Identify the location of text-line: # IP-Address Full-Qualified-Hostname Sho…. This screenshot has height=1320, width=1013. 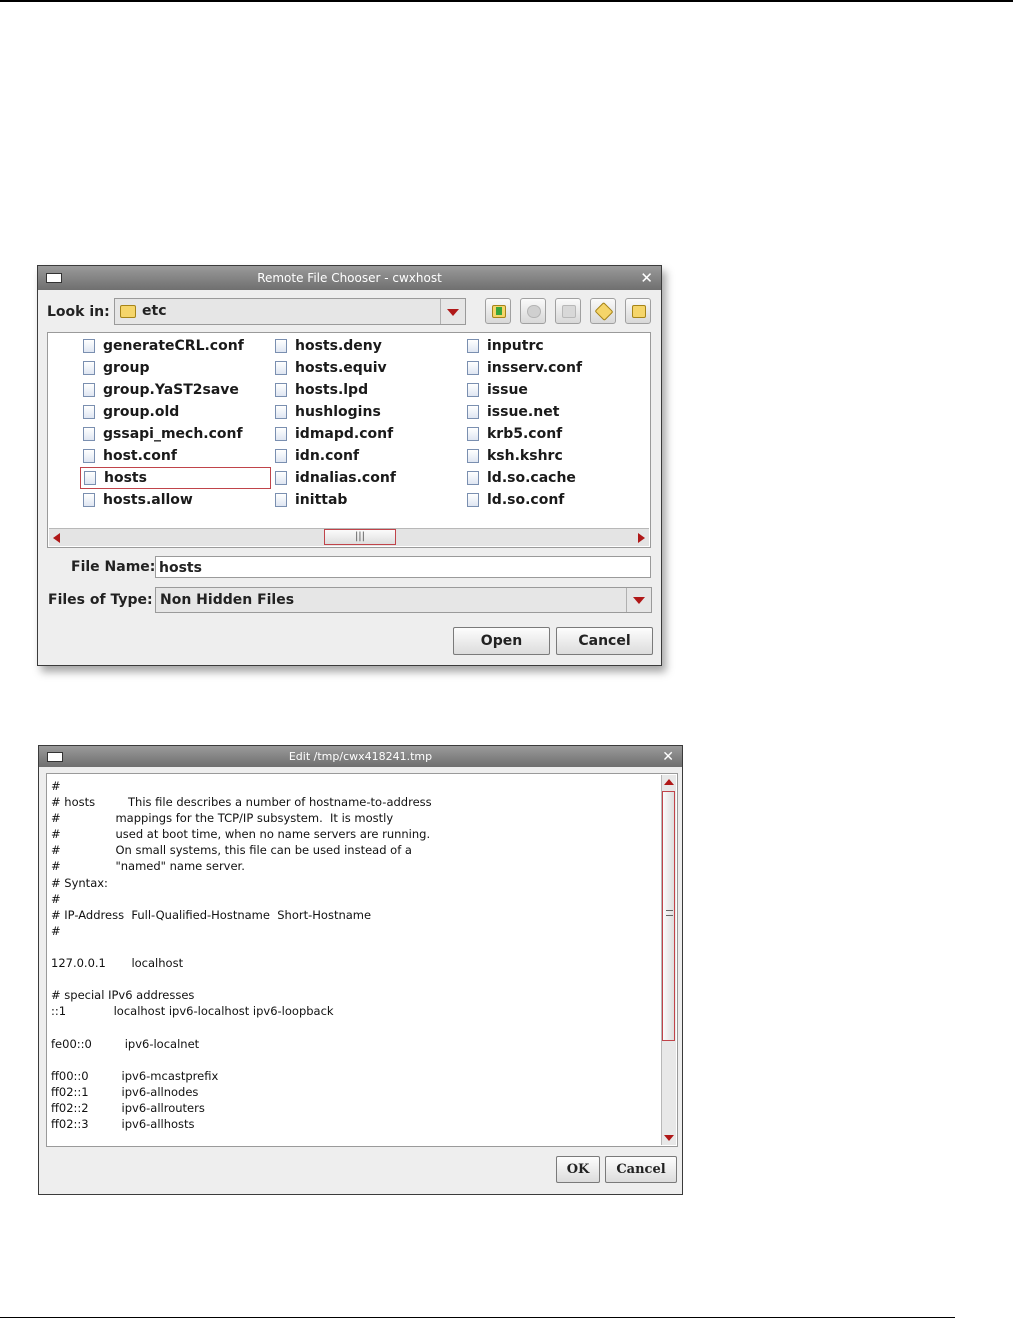
(211, 914).